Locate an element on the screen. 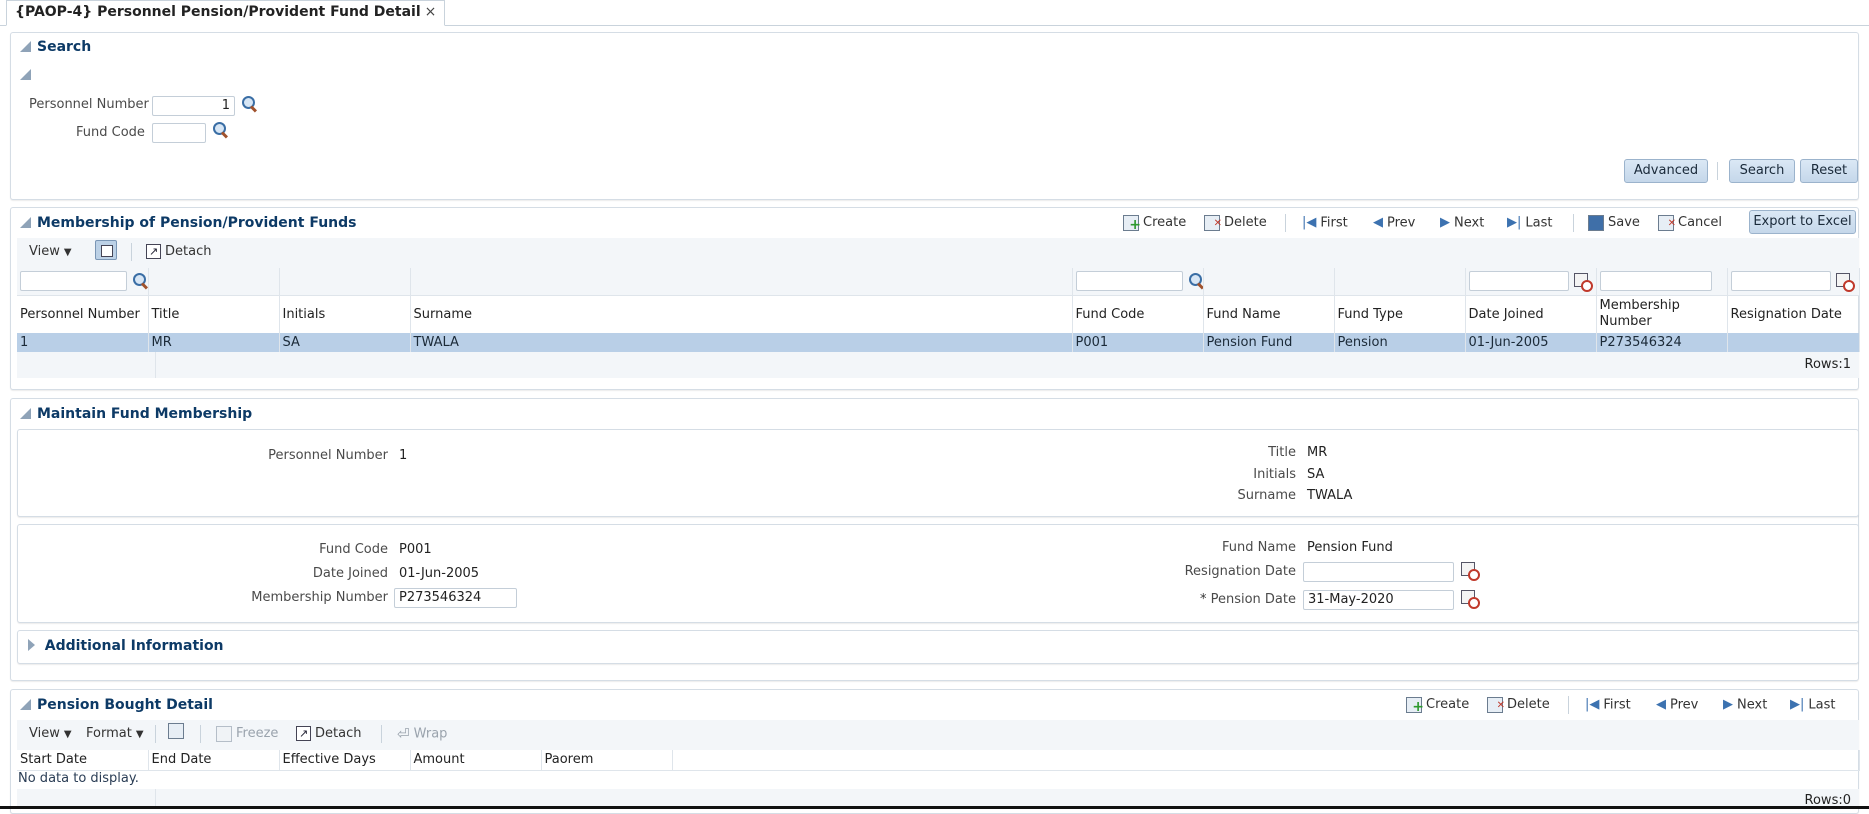 This screenshot has height=814, width=1869. search-panel-header: Search is located at coordinates (55, 47).